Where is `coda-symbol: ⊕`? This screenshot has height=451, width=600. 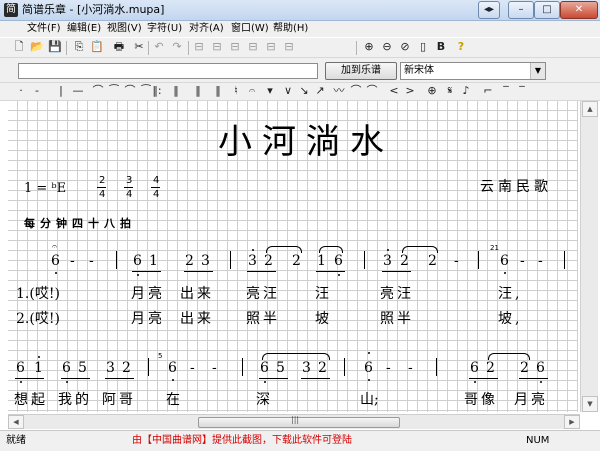 coda-symbol: ⊕ is located at coordinates (432, 91).